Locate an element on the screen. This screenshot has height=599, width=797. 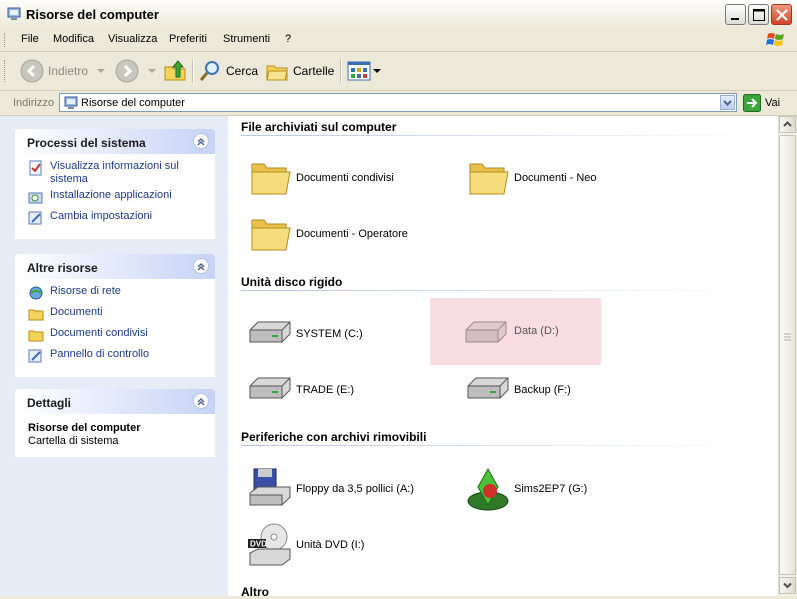
minimize-button is located at coordinates (735, 14).